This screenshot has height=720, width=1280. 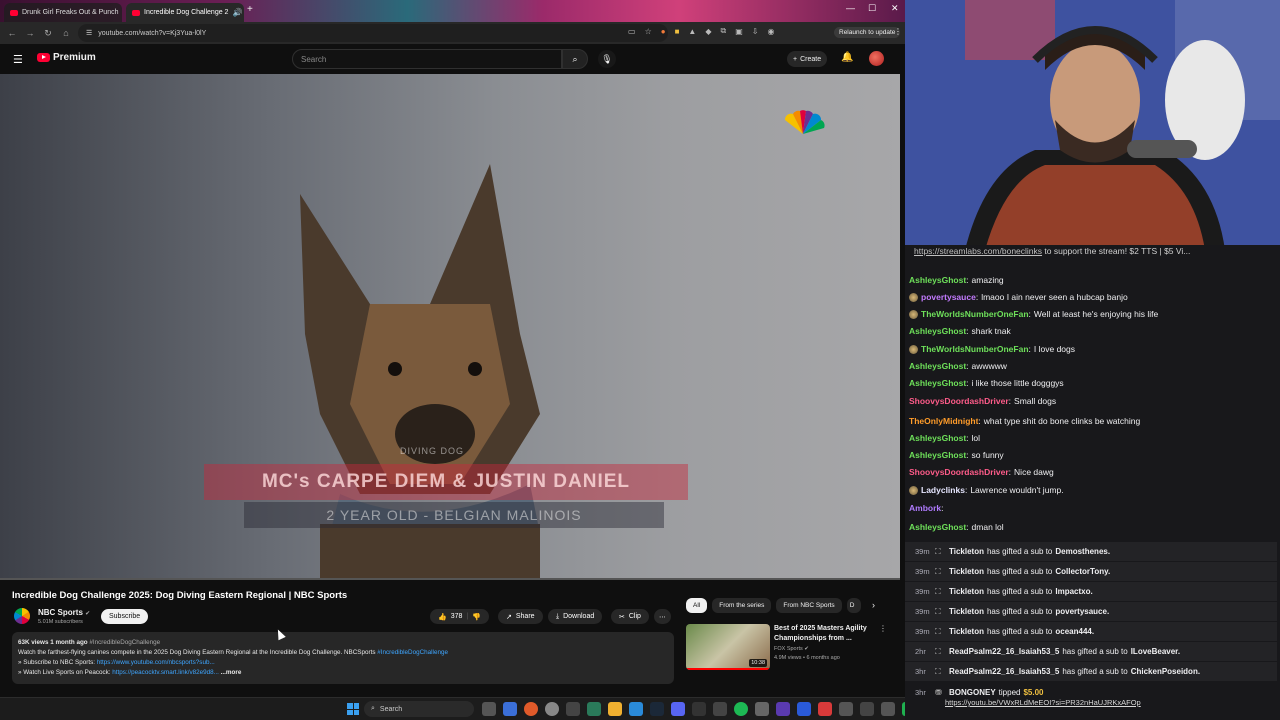 What do you see at coordinates (663, 31) in the screenshot?
I see `extension-icon: ●` at bounding box center [663, 31].